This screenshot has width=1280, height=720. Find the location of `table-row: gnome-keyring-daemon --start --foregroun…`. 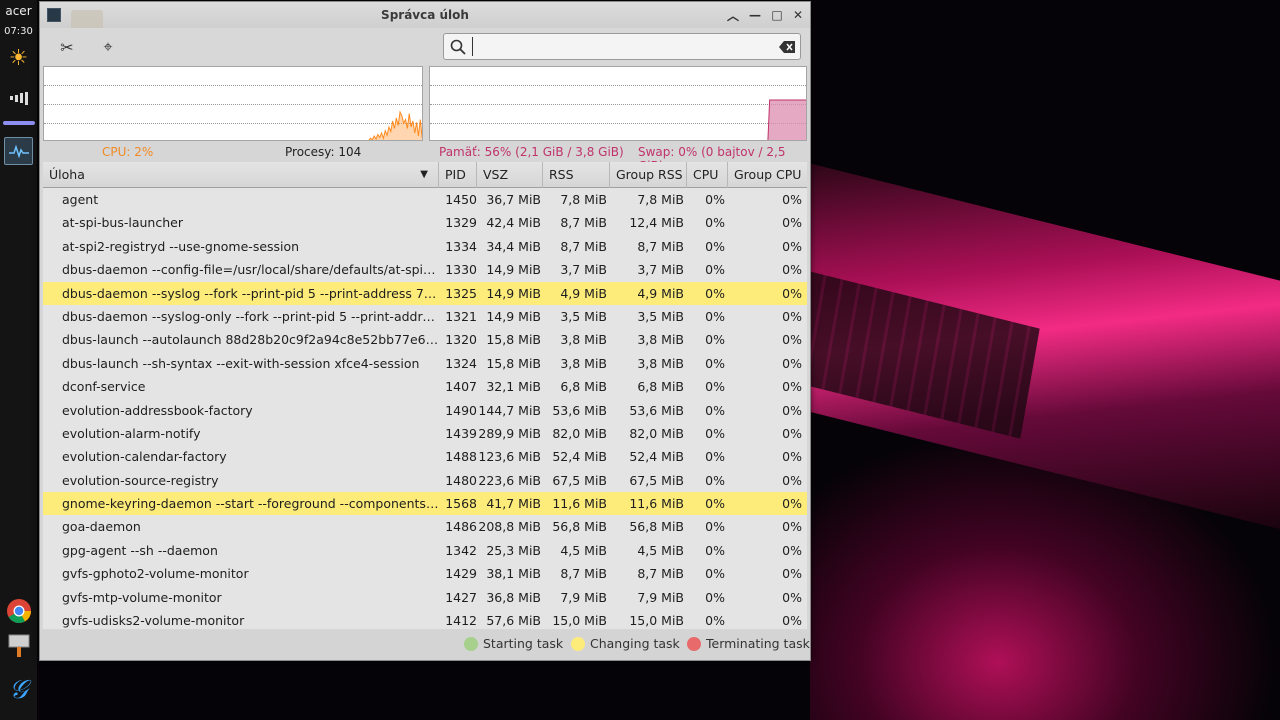

table-row: gnome-keyring-daemon --start --foregroun… is located at coordinates (425, 504).